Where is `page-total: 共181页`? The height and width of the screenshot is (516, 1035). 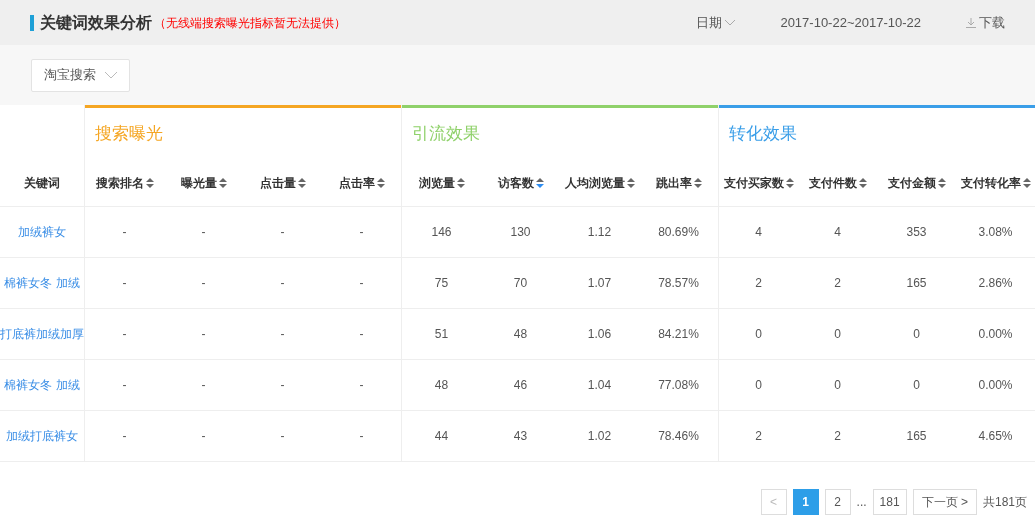 page-total: 共181页 is located at coordinates (1004, 502).